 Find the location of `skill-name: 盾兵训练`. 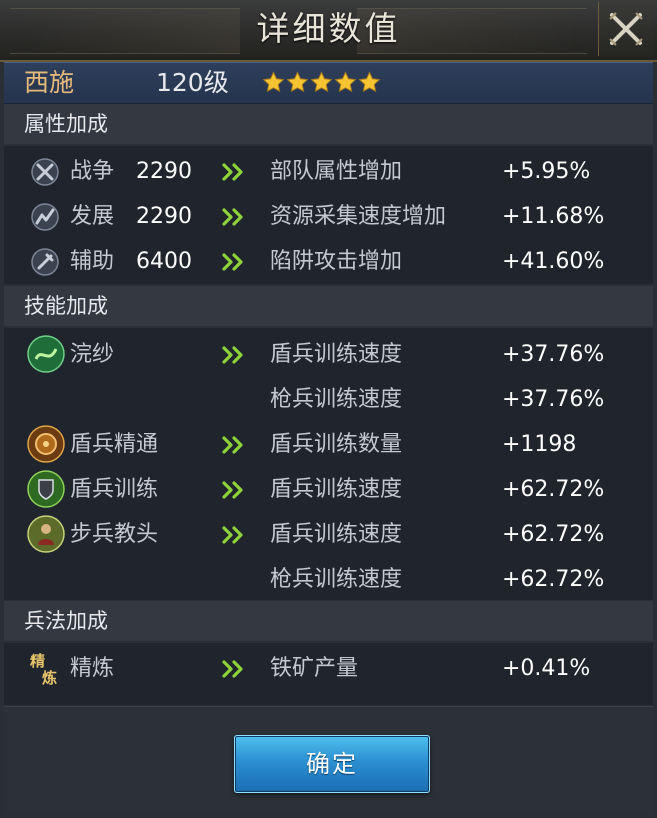

skill-name: 盾兵训练 is located at coordinates (114, 489).